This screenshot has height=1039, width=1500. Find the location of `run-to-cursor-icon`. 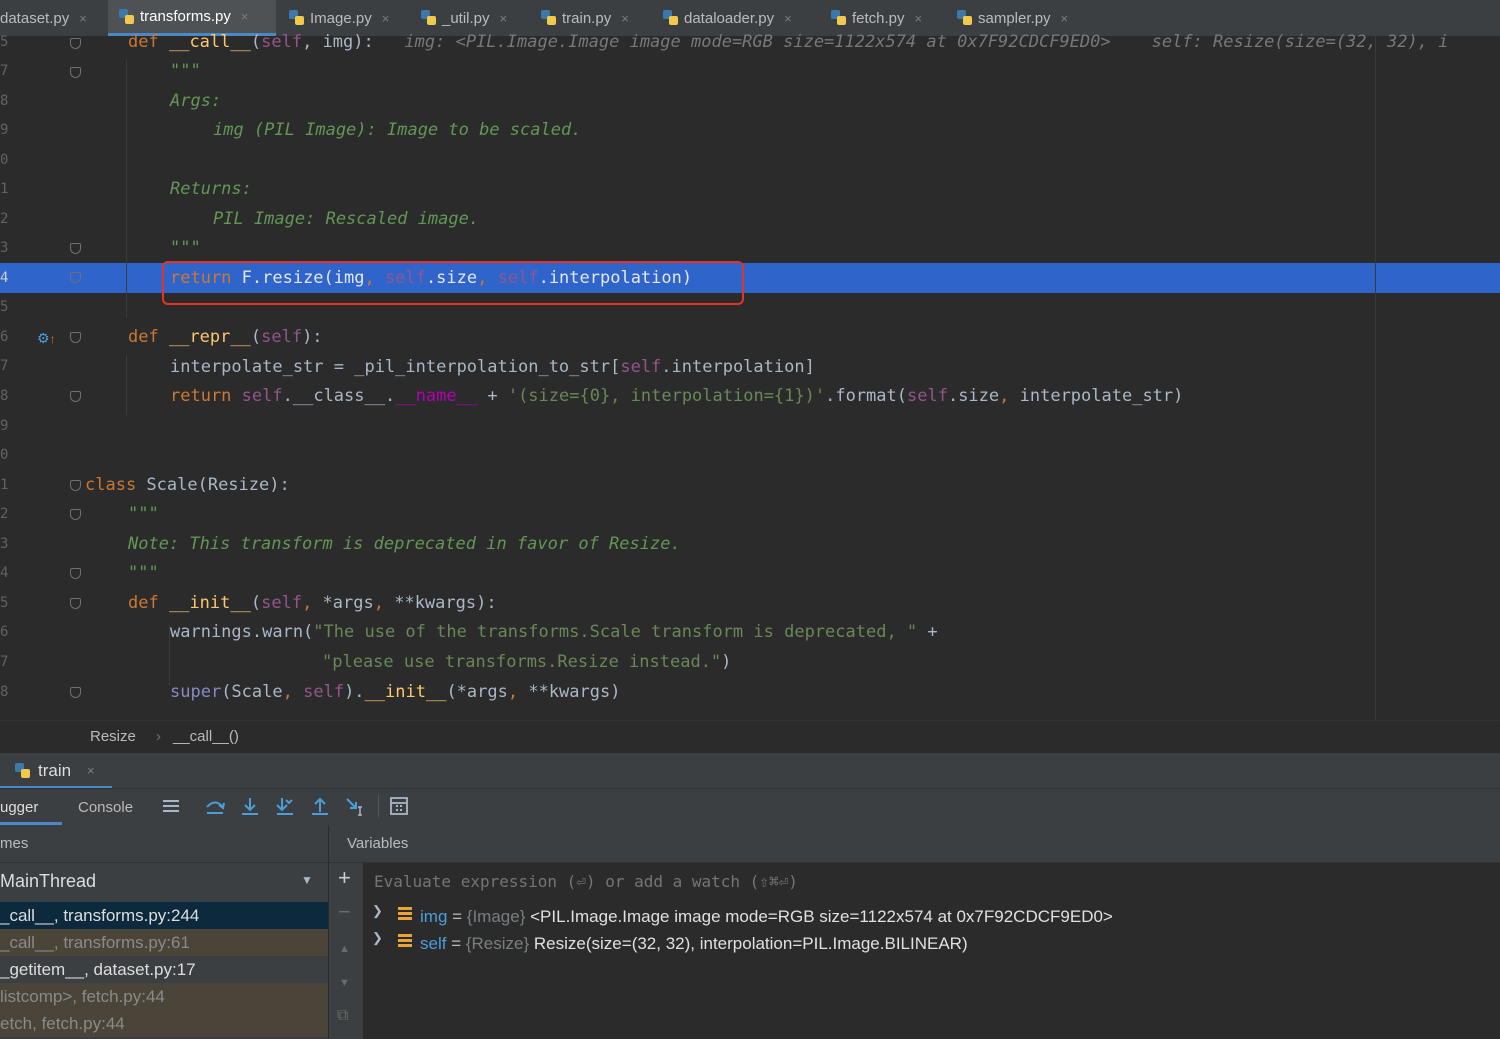

run-to-cursor-icon is located at coordinates (355, 806).